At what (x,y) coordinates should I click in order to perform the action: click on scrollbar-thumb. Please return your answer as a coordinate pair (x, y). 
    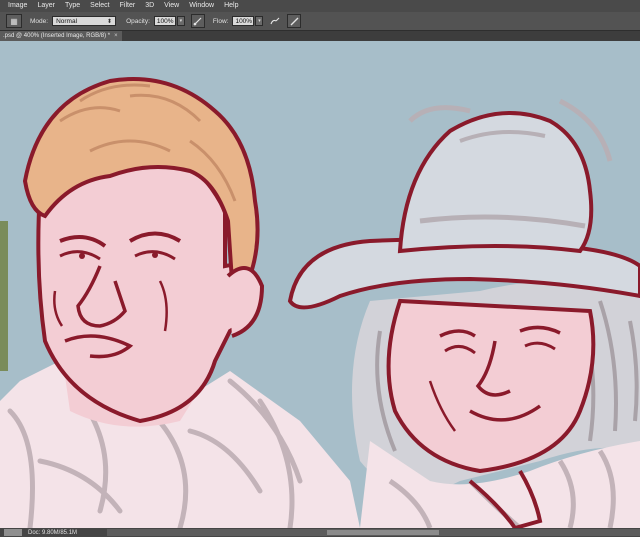
    Looking at the image, I should click on (383, 532).